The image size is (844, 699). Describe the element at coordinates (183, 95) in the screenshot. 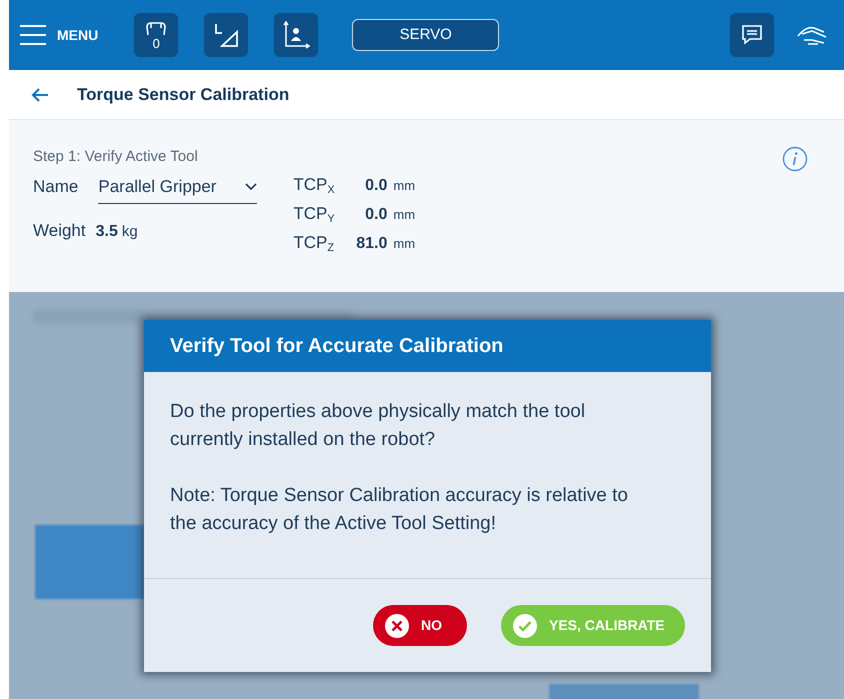

I see `page-title: Torque Sensor Calibration` at that location.